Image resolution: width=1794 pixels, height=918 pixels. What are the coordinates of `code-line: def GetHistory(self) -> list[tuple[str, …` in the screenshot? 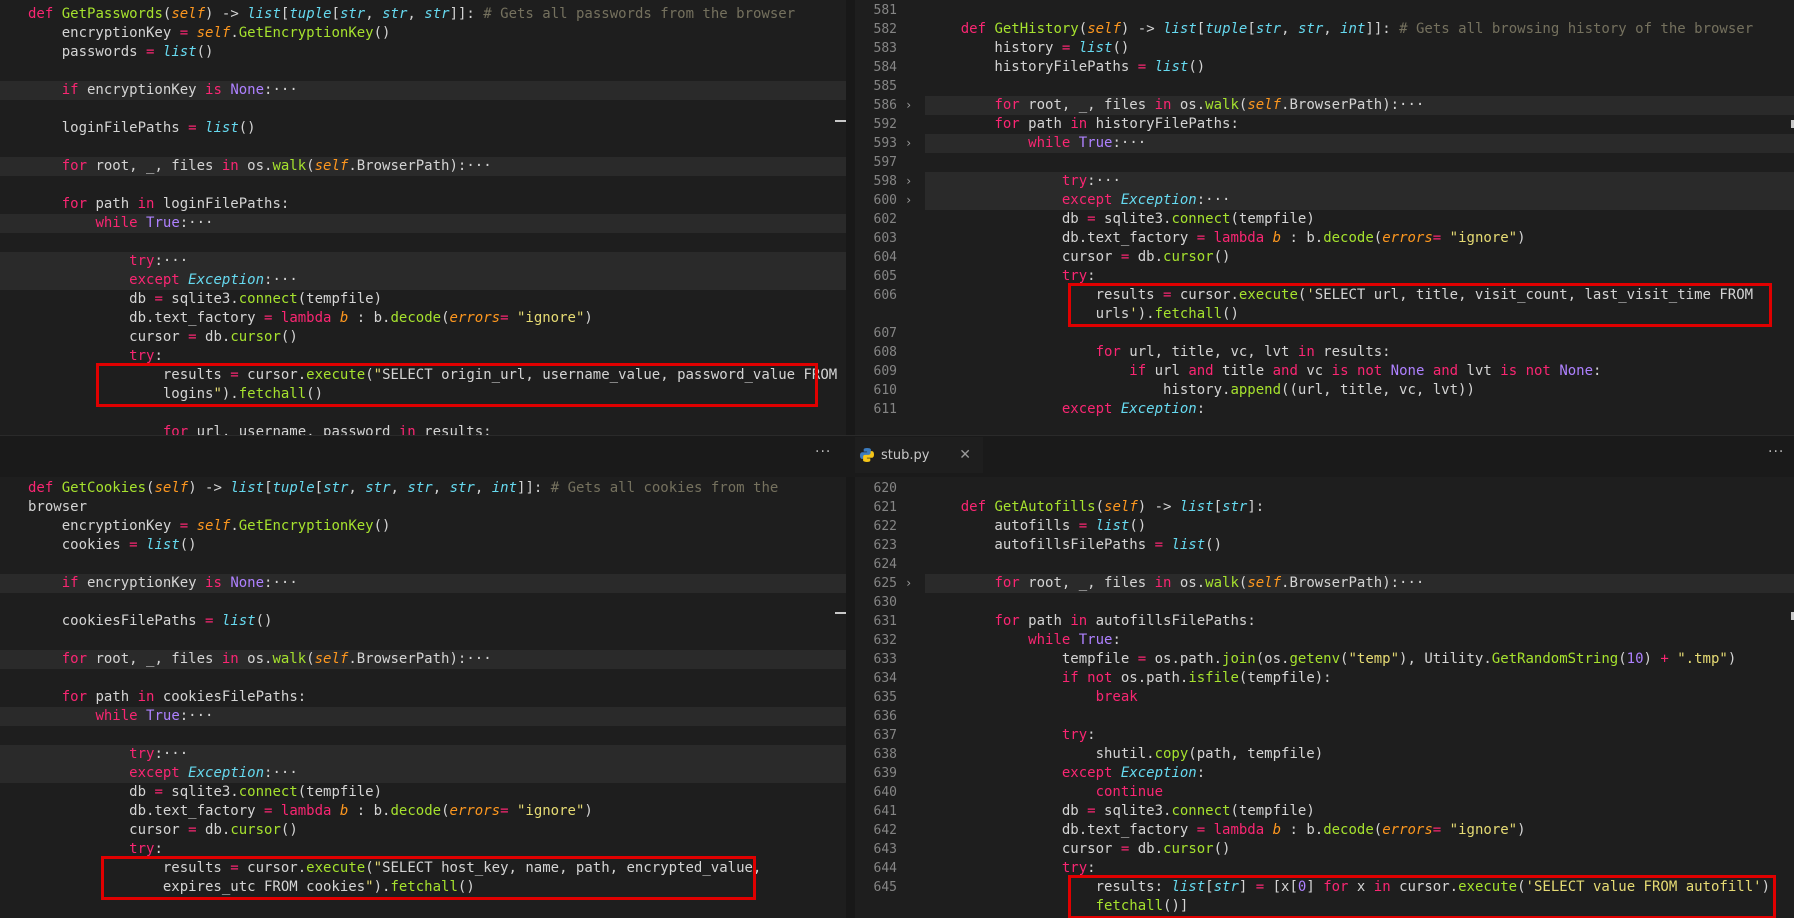 It's located at (1340, 29).